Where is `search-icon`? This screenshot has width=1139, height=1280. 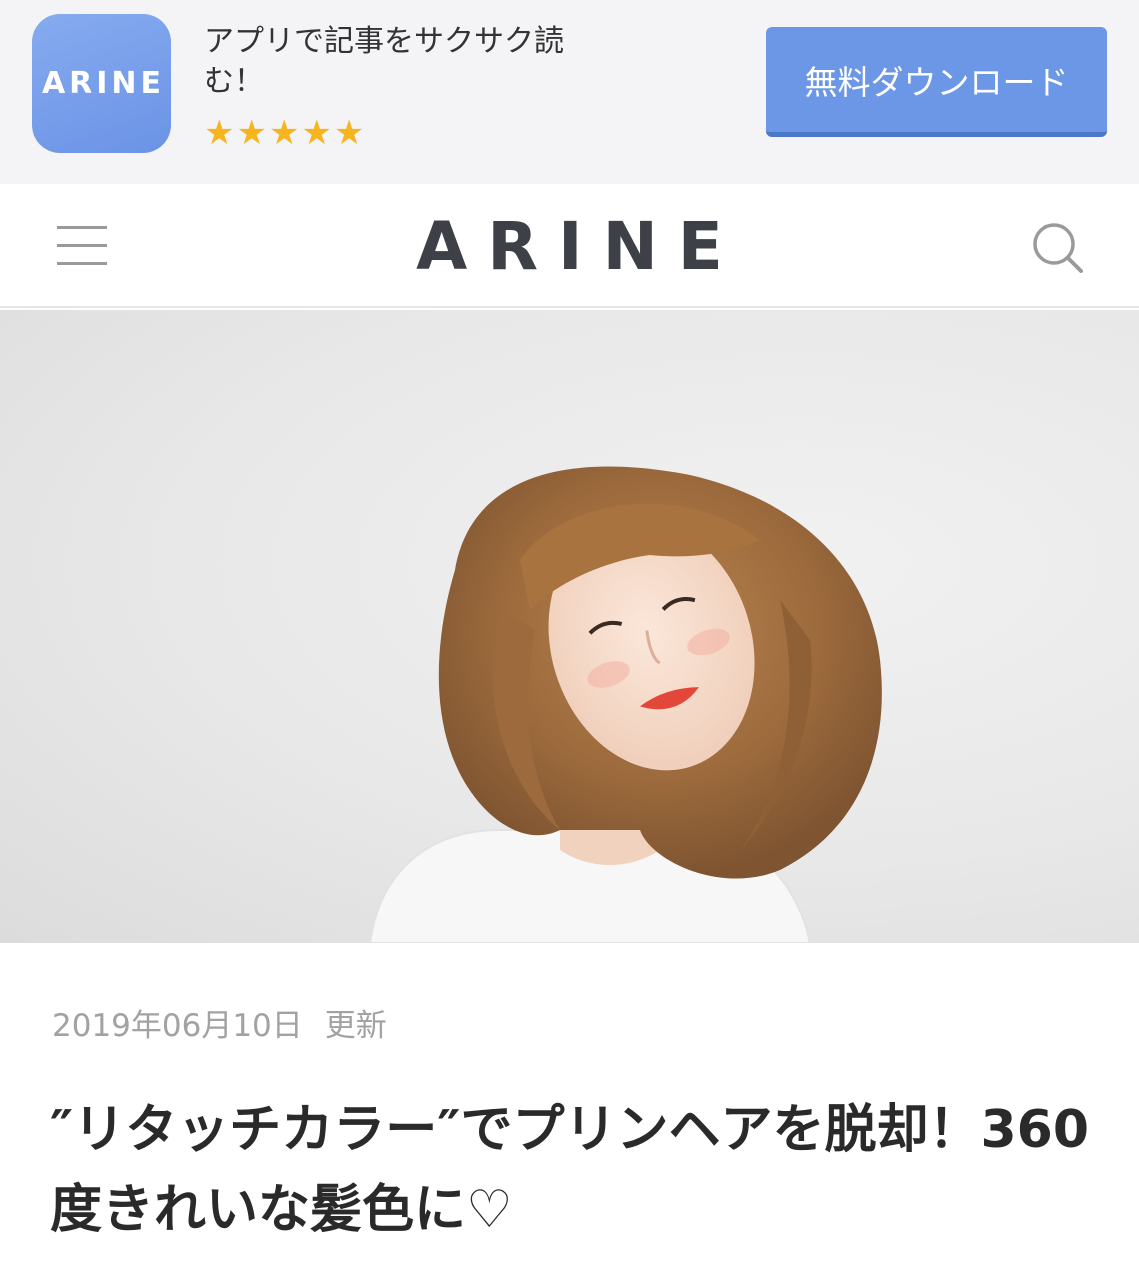 search-icon is located at coordinates (1057, 247).